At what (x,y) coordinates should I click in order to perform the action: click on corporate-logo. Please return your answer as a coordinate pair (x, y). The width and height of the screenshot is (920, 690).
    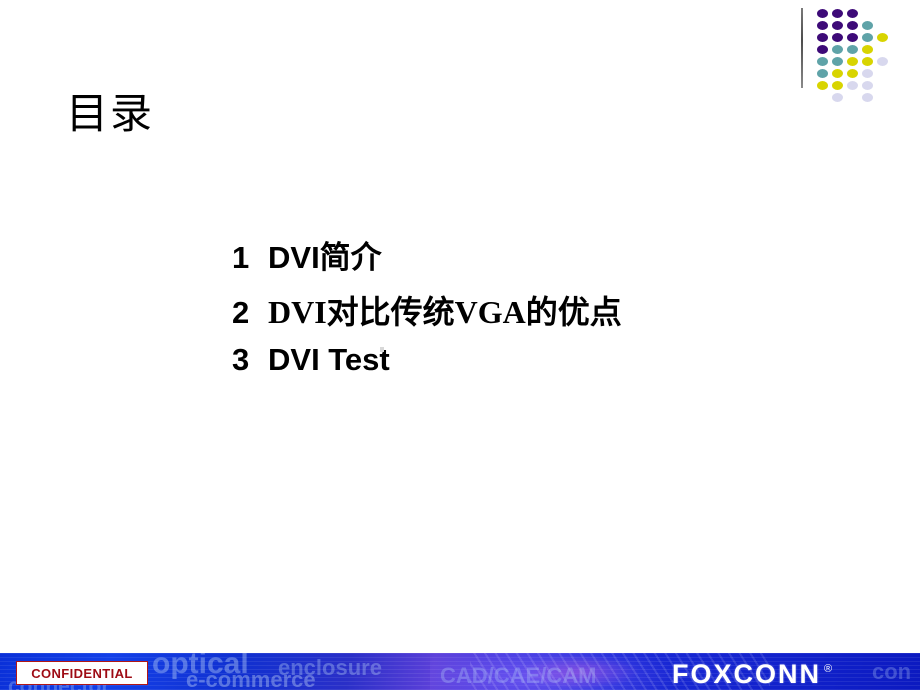
    Looking at the image, I should click on (859, 52).